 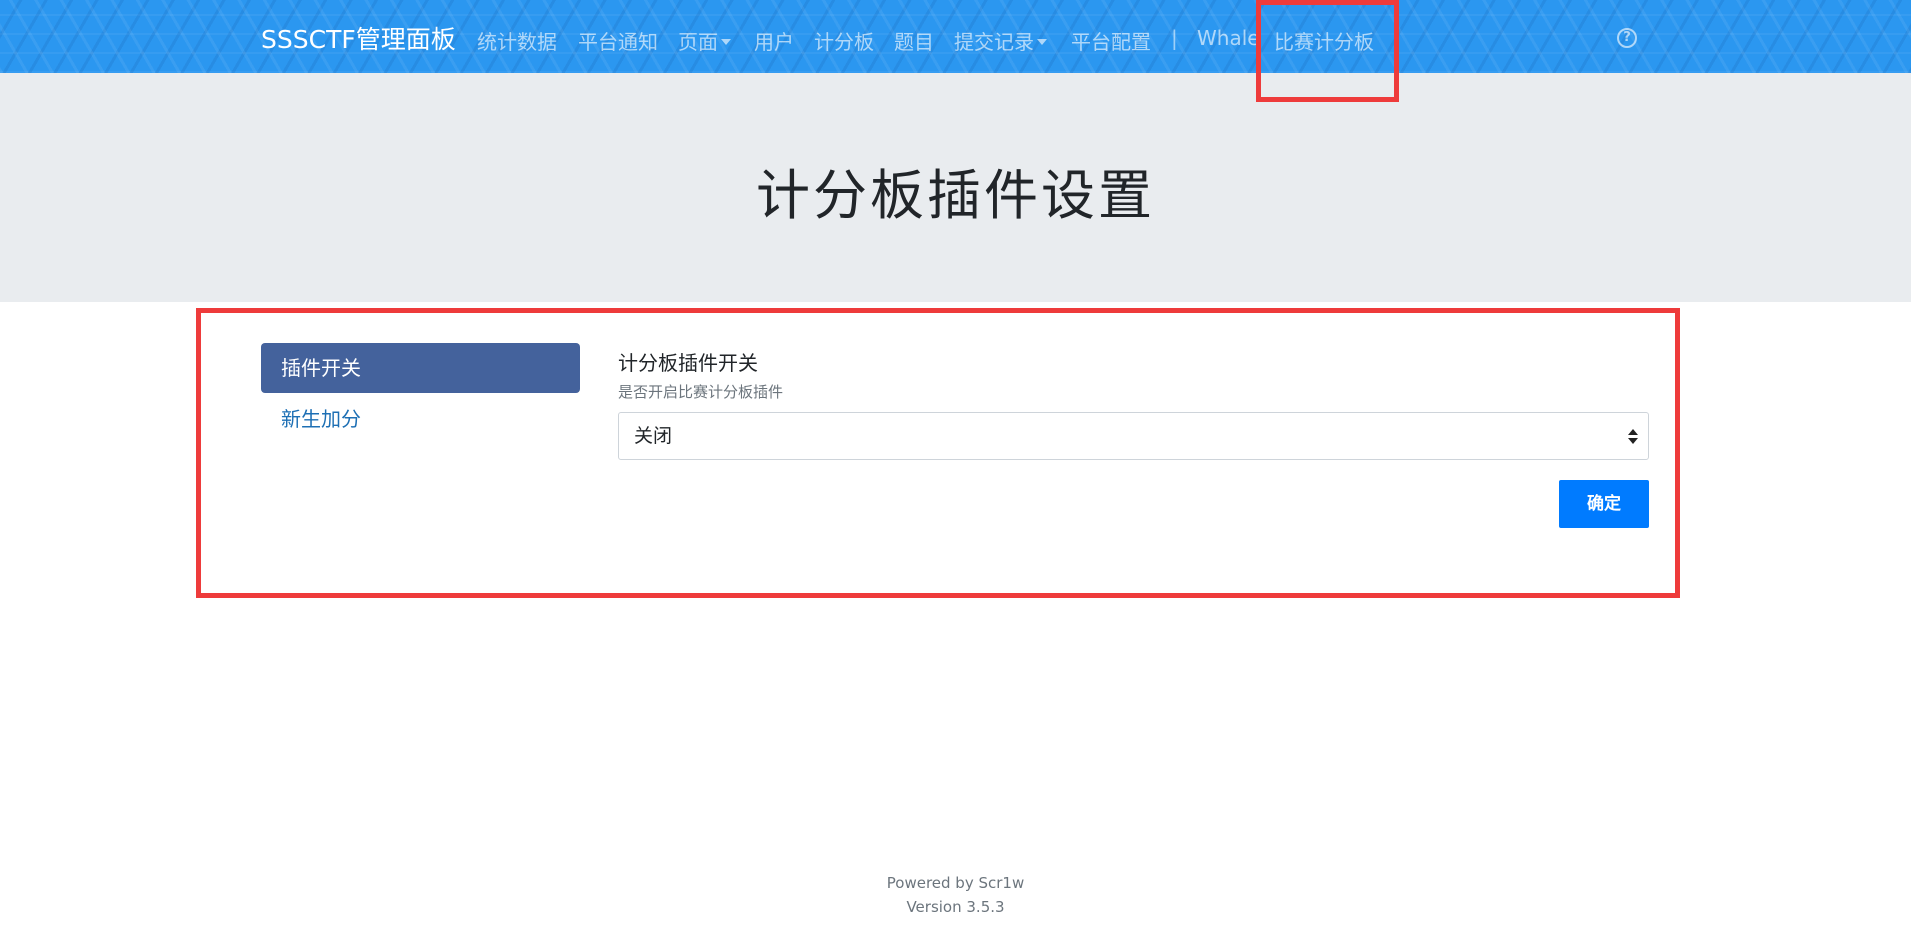 I want to click on plugin-toggle-help: 是否开启比赛计分板插件, so click(x=701, y=392).